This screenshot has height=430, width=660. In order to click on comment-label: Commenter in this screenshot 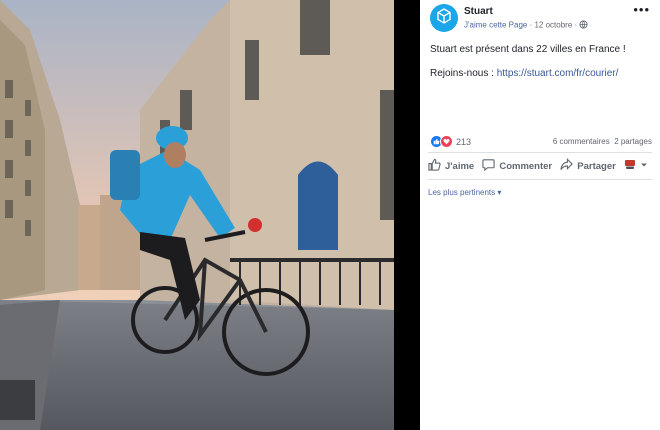, I will do `click(526, 166)`.